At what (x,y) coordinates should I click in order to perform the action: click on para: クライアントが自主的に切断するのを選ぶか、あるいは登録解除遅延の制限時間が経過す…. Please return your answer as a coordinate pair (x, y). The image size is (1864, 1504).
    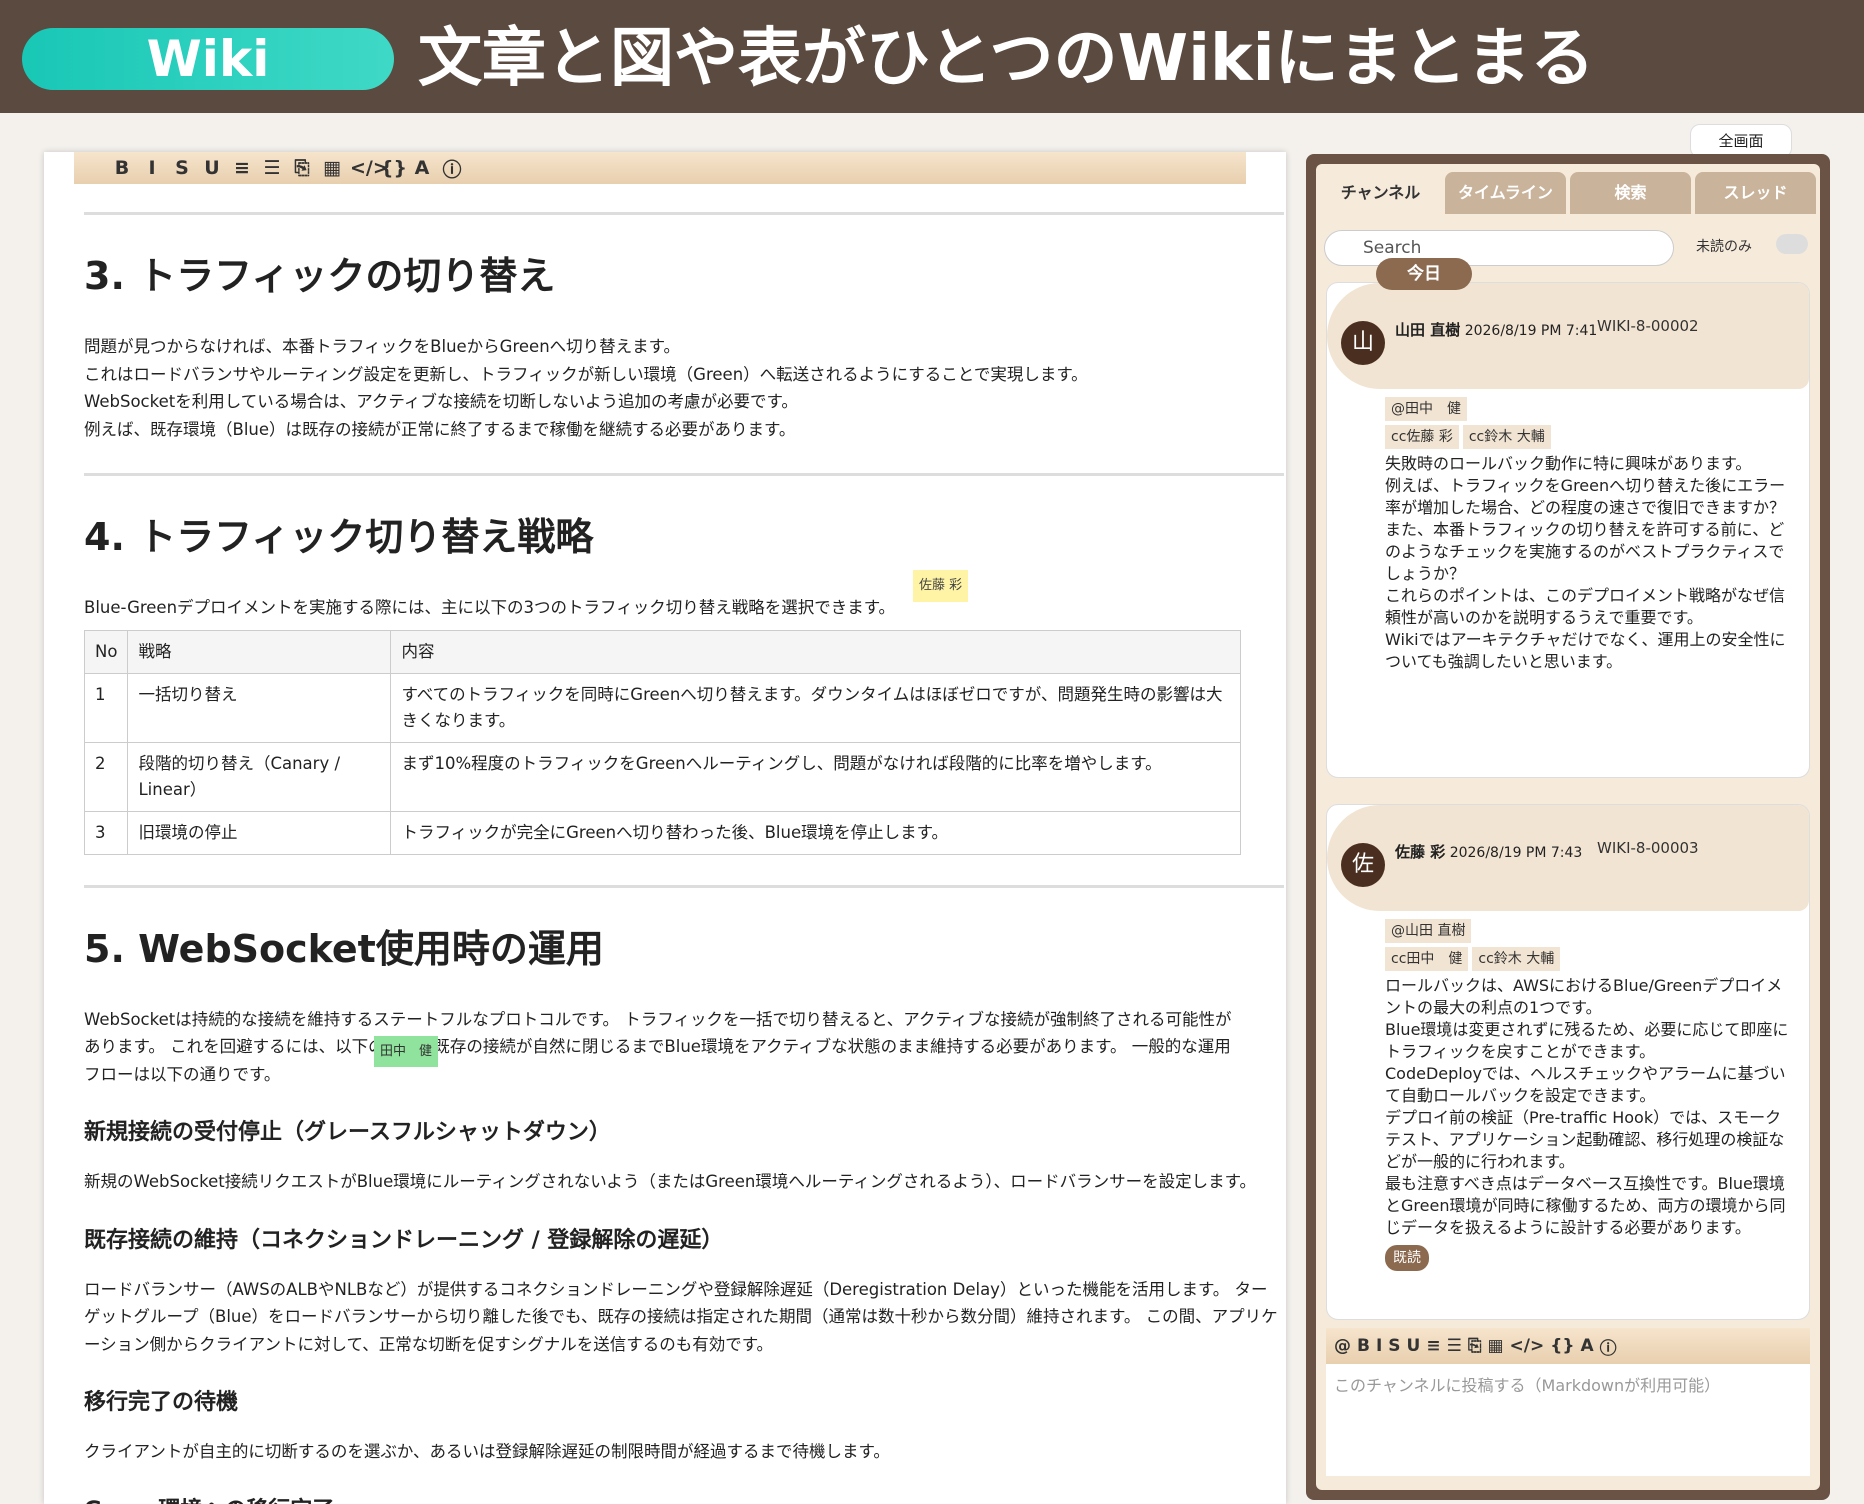
    Looking at the image, I should click on (487, 1451).